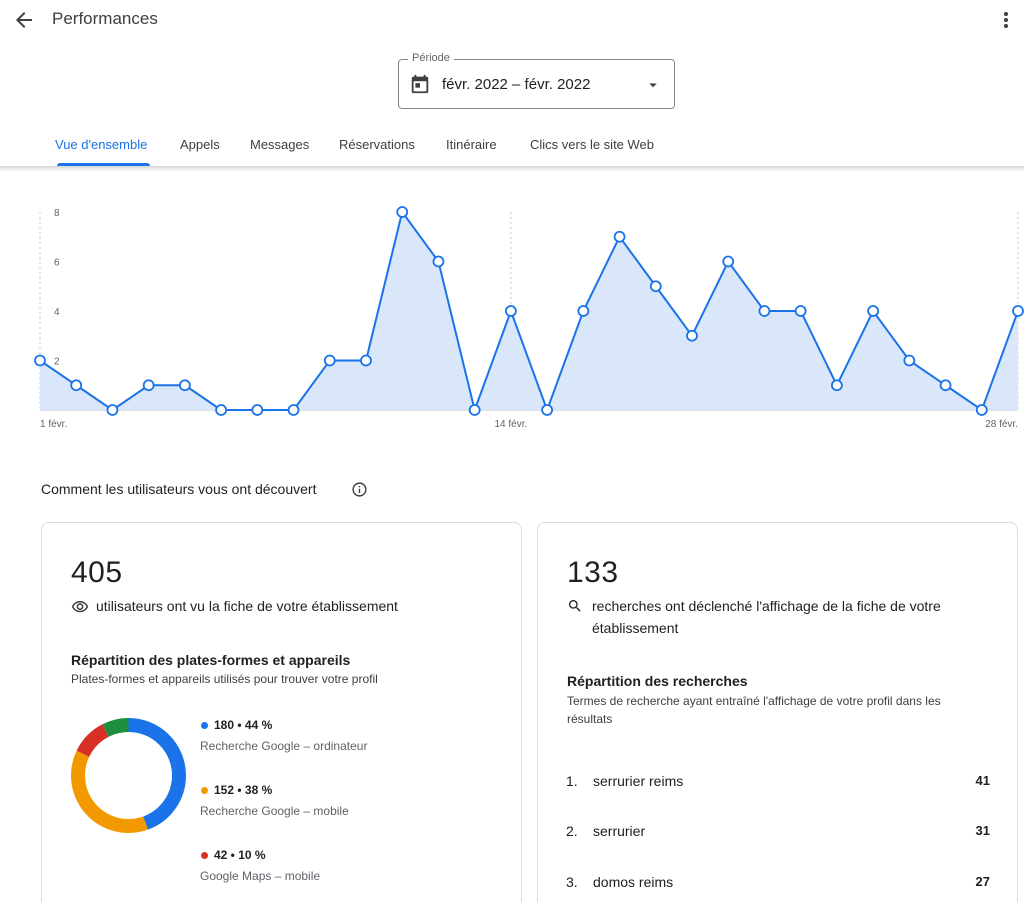 The width and height of the screenshot is (1024, 902). I want to click on period-select: Période févr. 2022 – févr. 2022, so click(536, 80).